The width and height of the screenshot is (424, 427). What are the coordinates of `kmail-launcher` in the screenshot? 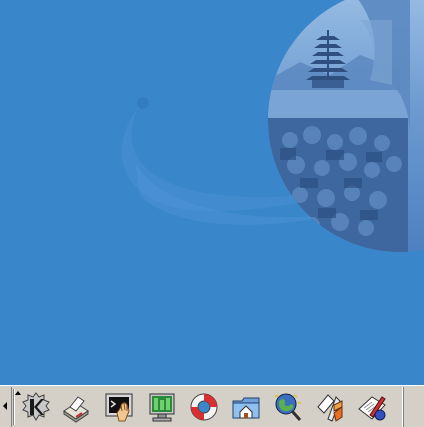 It's located at (330, 407).